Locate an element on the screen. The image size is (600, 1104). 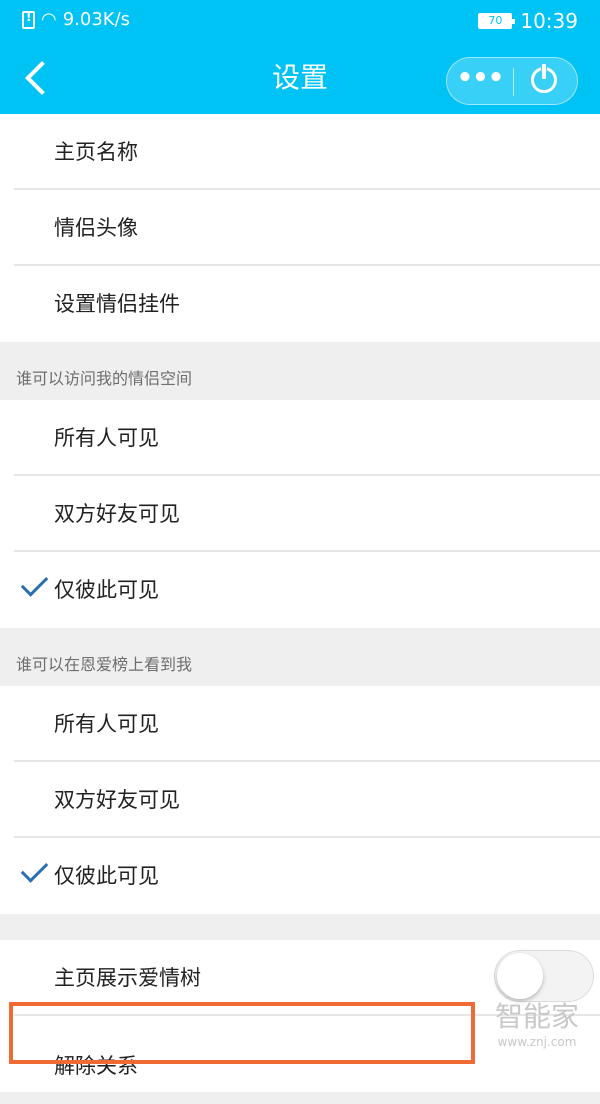
couple-avatar-item: 情侣头像 is located at coordinates (300, 228).